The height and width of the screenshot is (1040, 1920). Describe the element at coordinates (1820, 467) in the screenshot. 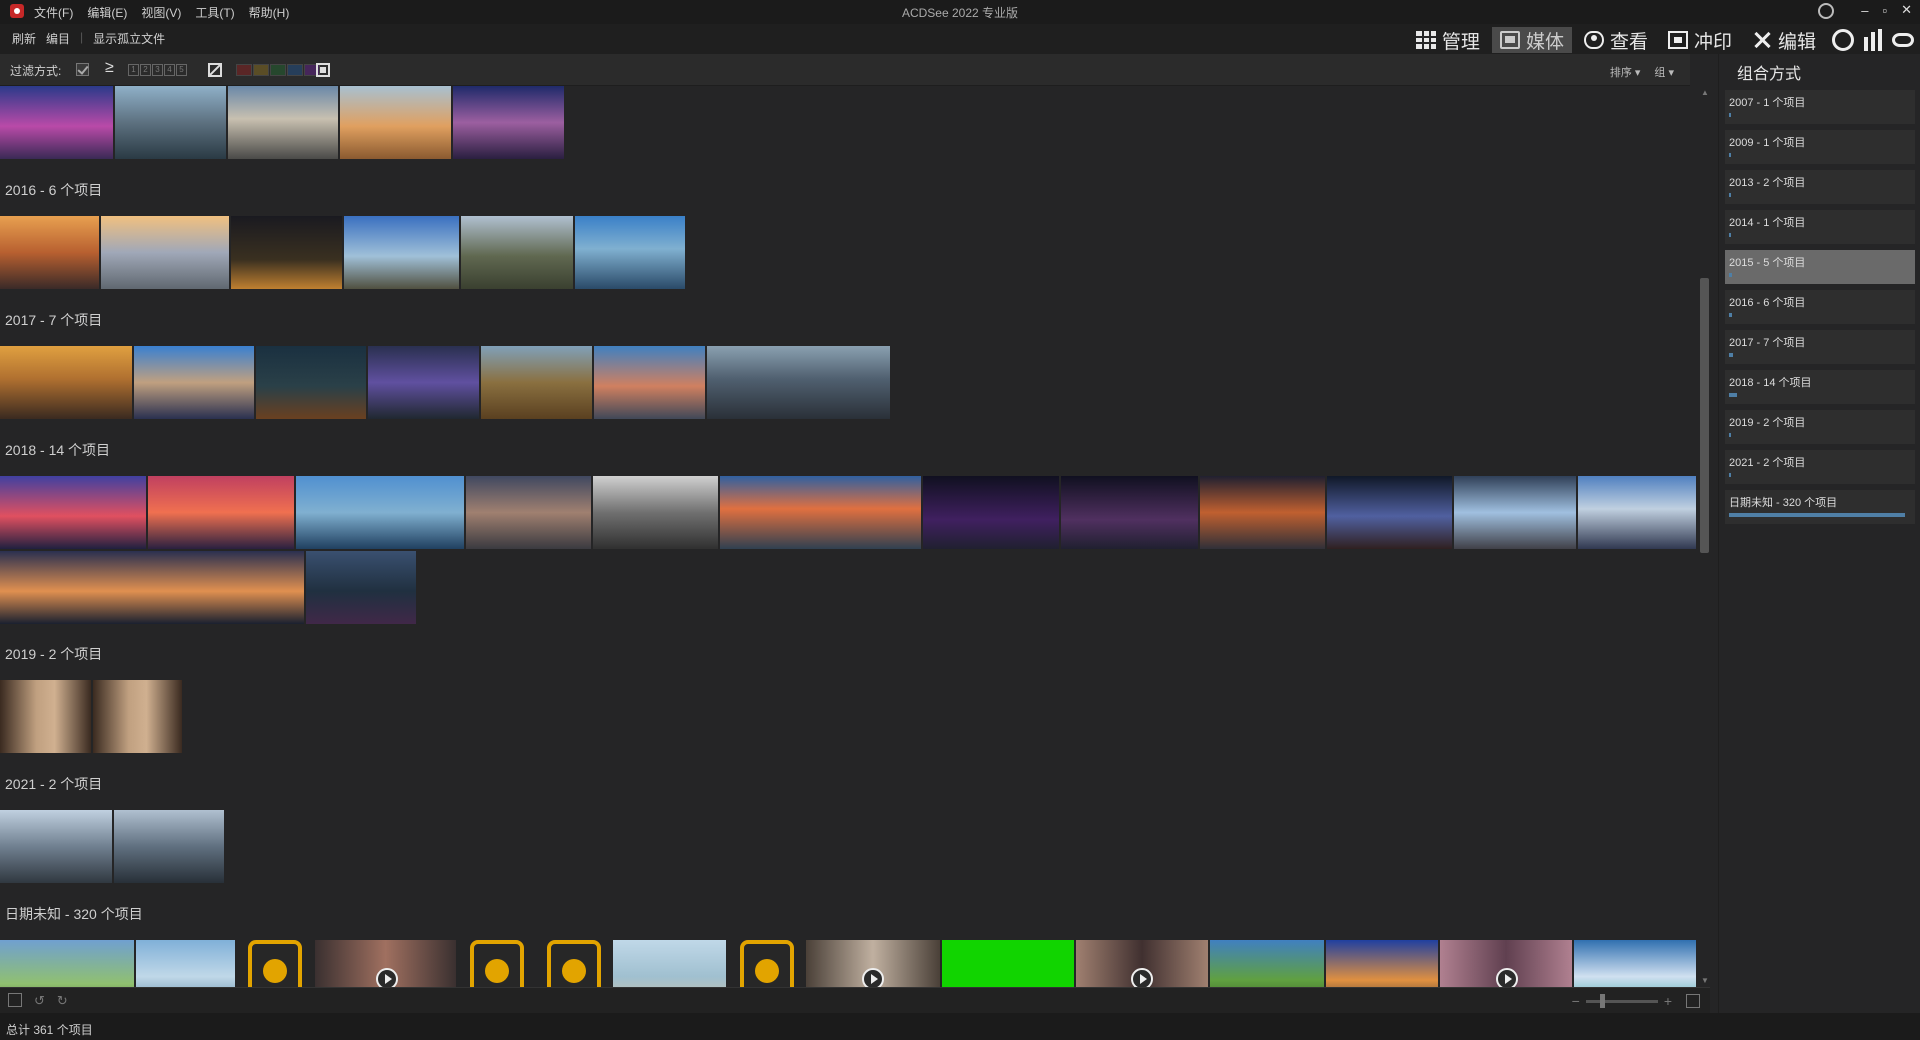

I see `group-panel-item: 2021 - 2 个项目` at that location.